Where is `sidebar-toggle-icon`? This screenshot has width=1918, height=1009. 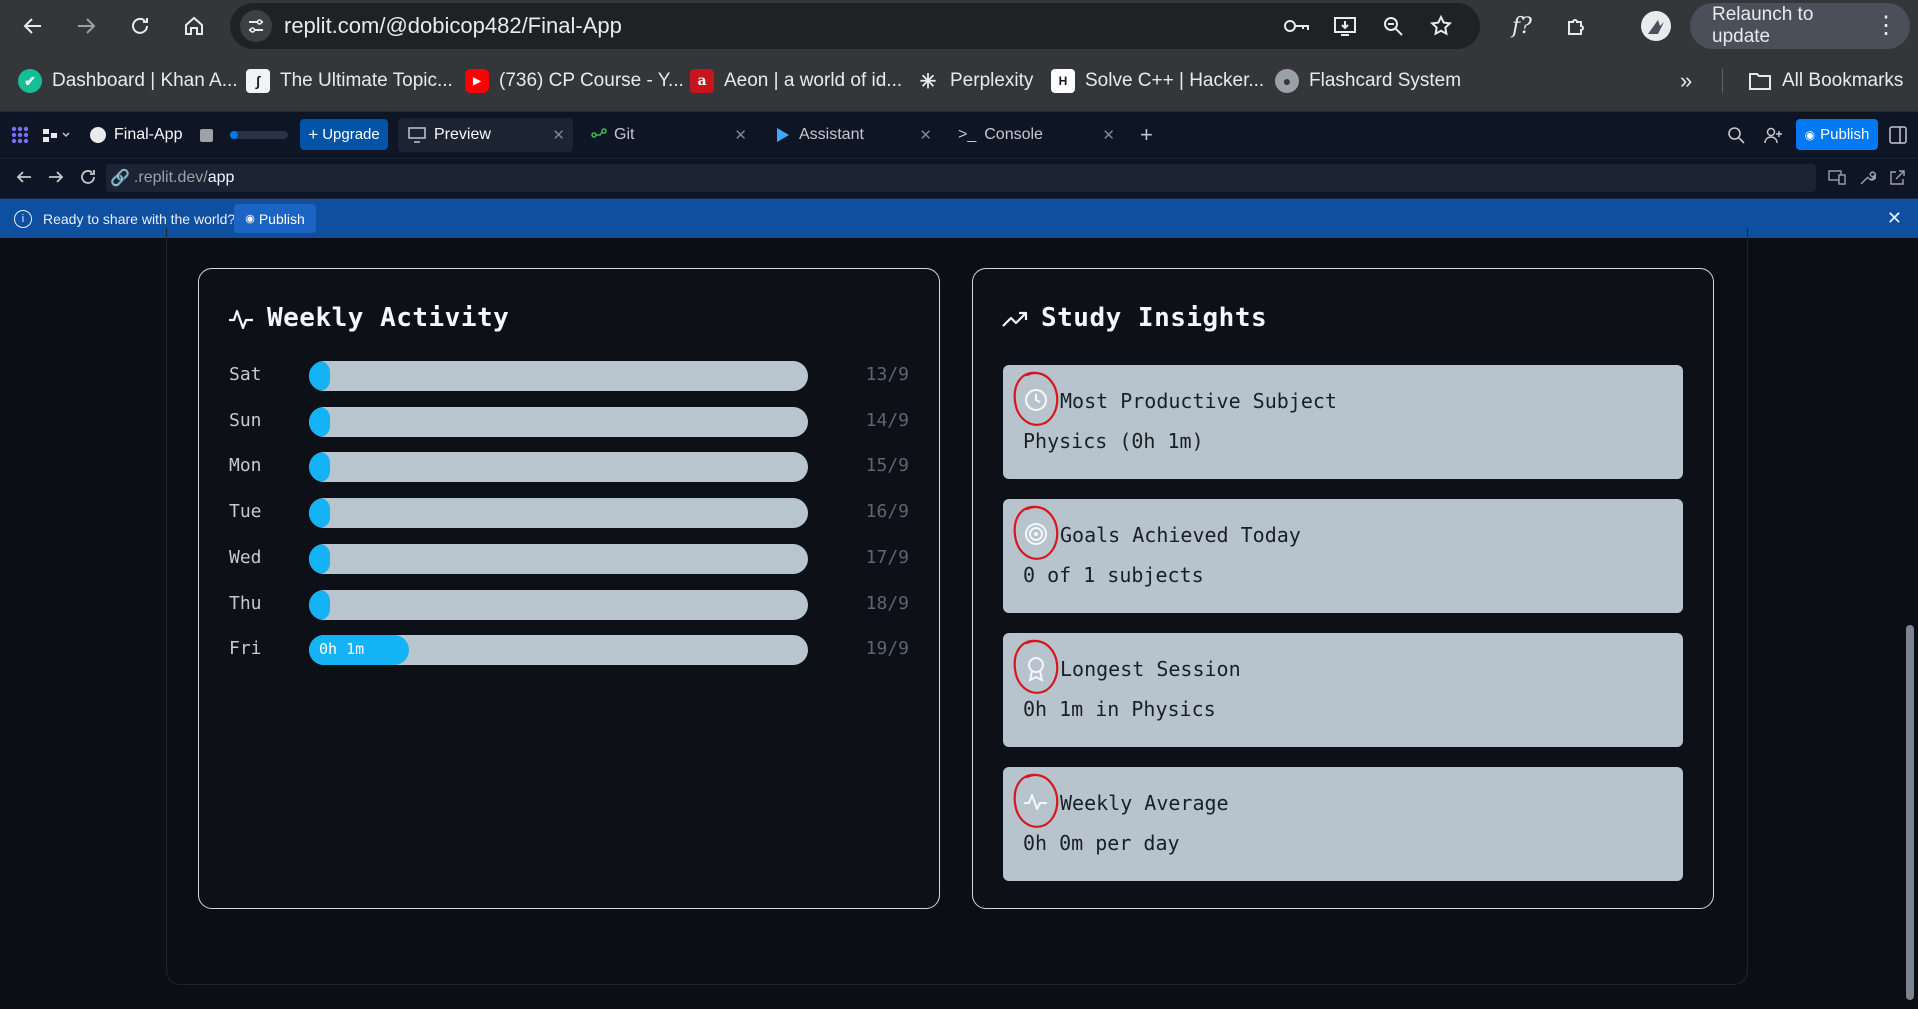 sidebar-toggle-icon is located at coordinates (1898, 135).